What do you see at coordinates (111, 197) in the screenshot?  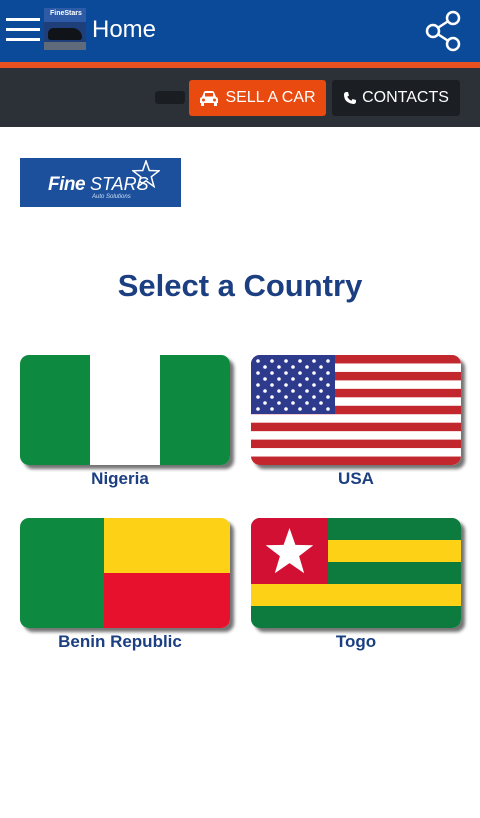 I see `brand-tagline: Auto Solutions` at bounding box center [111, 197].